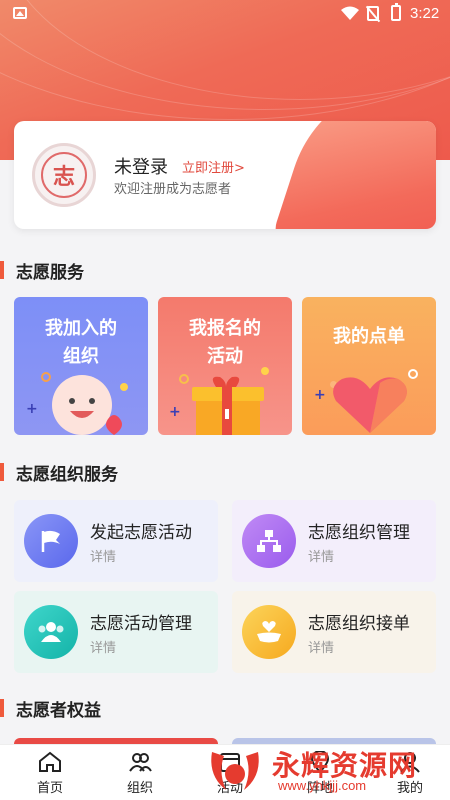 This screenshot has width=450, height=800. What do you see at coordinates (139, 788) in the screenshot?
I see `nav-label: 组织` at bounding box center [139, 788].